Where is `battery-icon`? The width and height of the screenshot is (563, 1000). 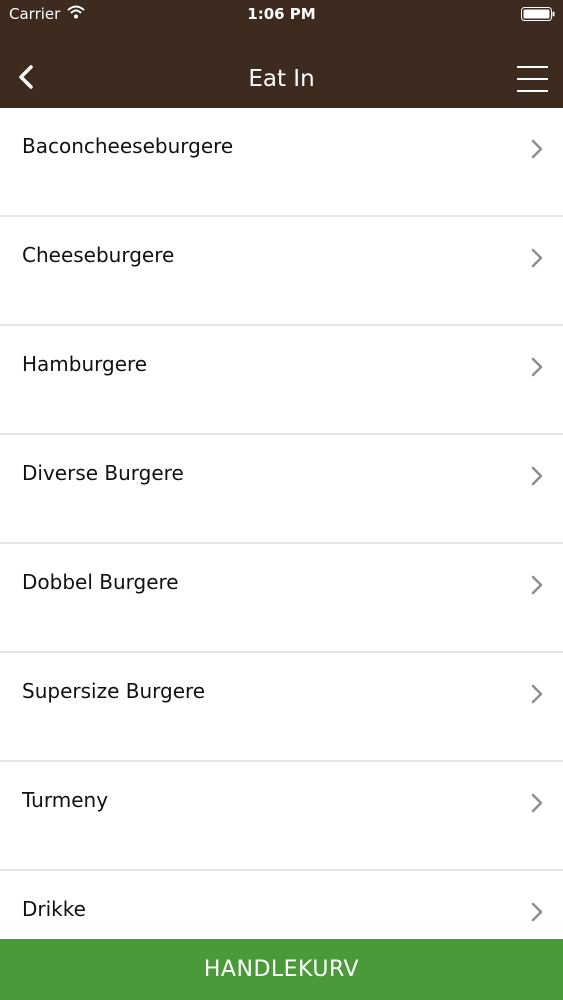
battery-icon is located at coordinates (538, 14).